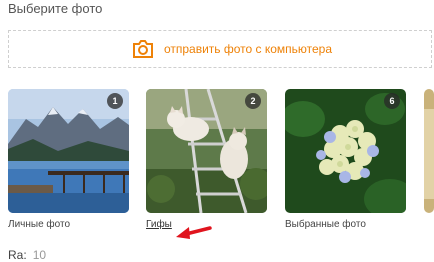 Image resolution: width=434 pixels, height=262 pixels. I want to click on album-photo-count: 1, so click(115, 101).